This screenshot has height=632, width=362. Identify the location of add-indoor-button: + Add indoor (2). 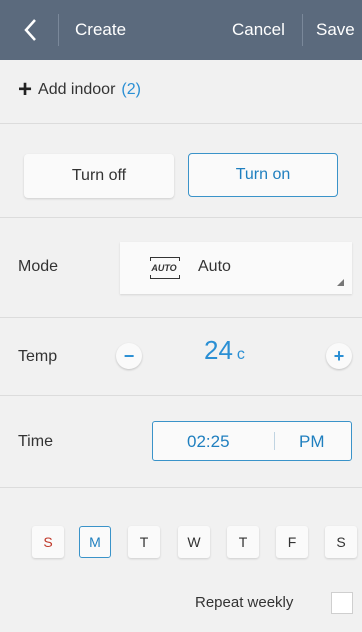
(79, 89).